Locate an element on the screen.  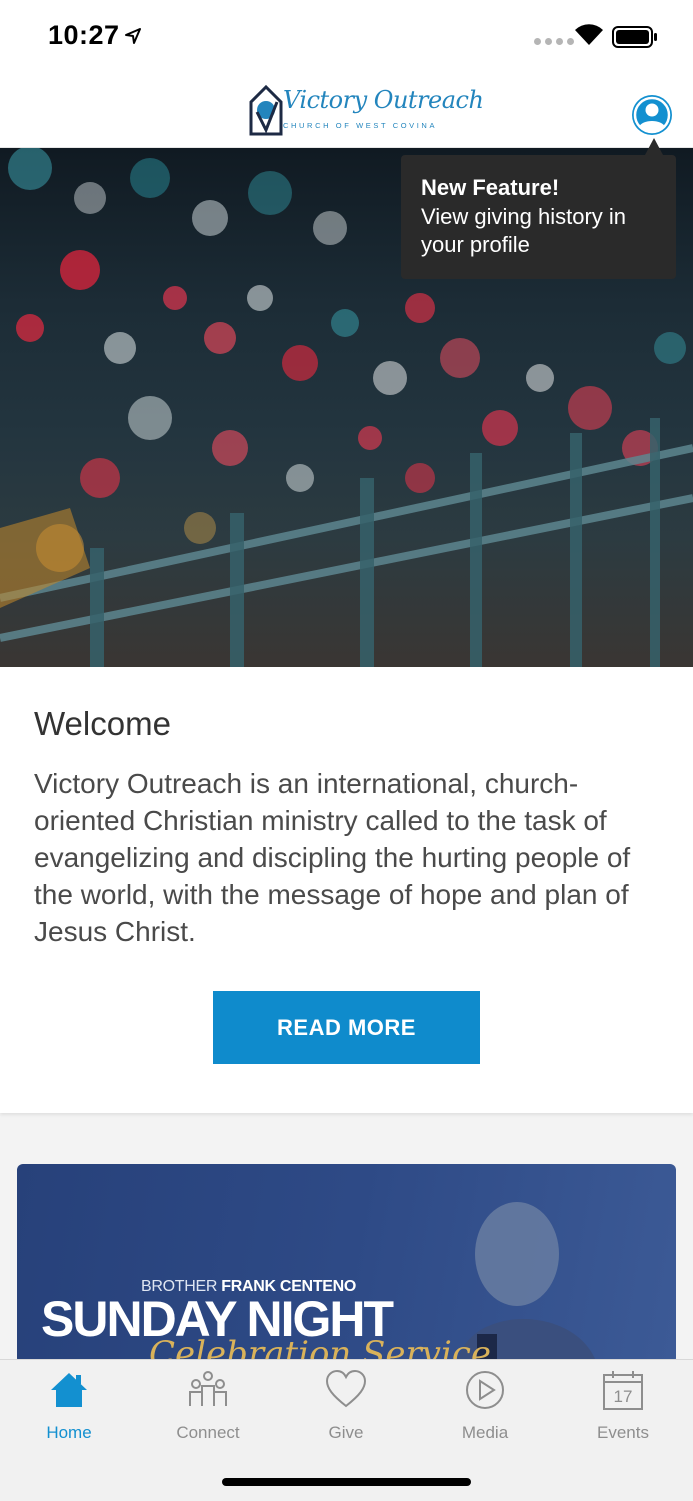
tab-give: Give is located at coordinates (346, 1405).